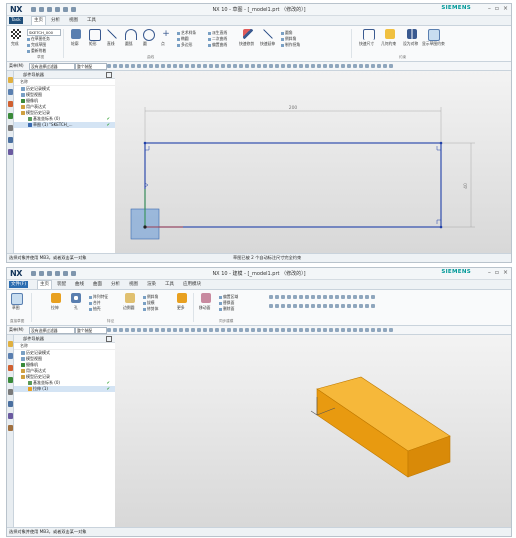 This screenshot has height=538, width=516. What do you see at coordinates (287, 32) in the screenshot?
I see `ribbon-small: 圆角` at bounding box center [287, 32].